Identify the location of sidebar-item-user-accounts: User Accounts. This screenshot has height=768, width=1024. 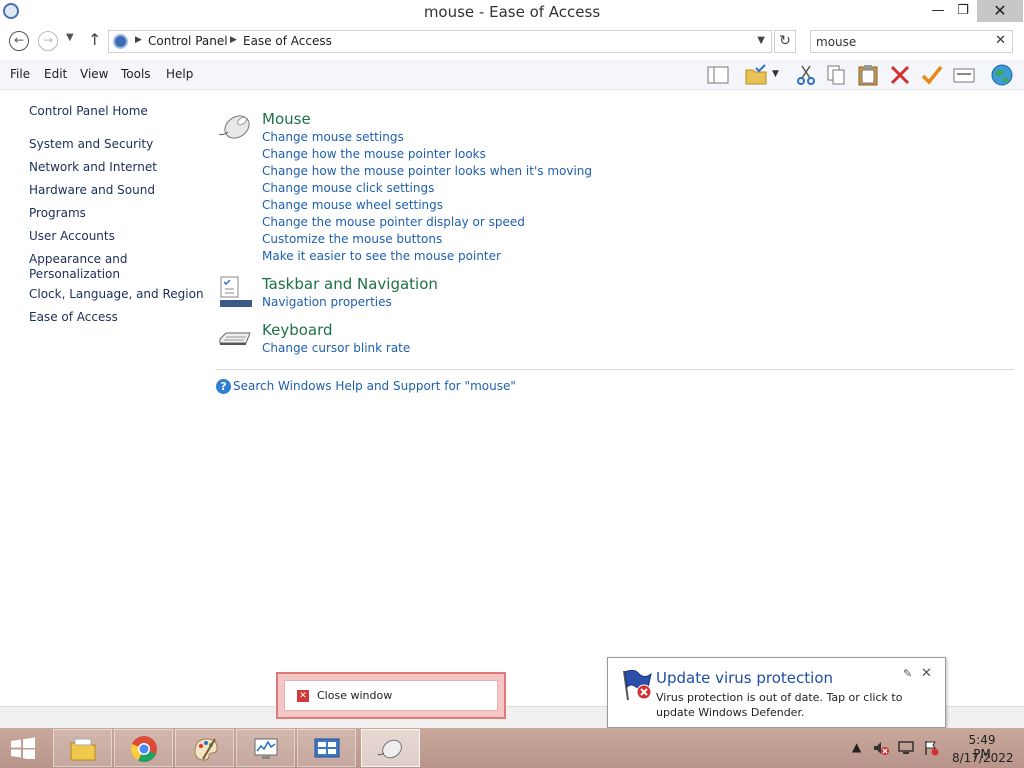
(72, 236).